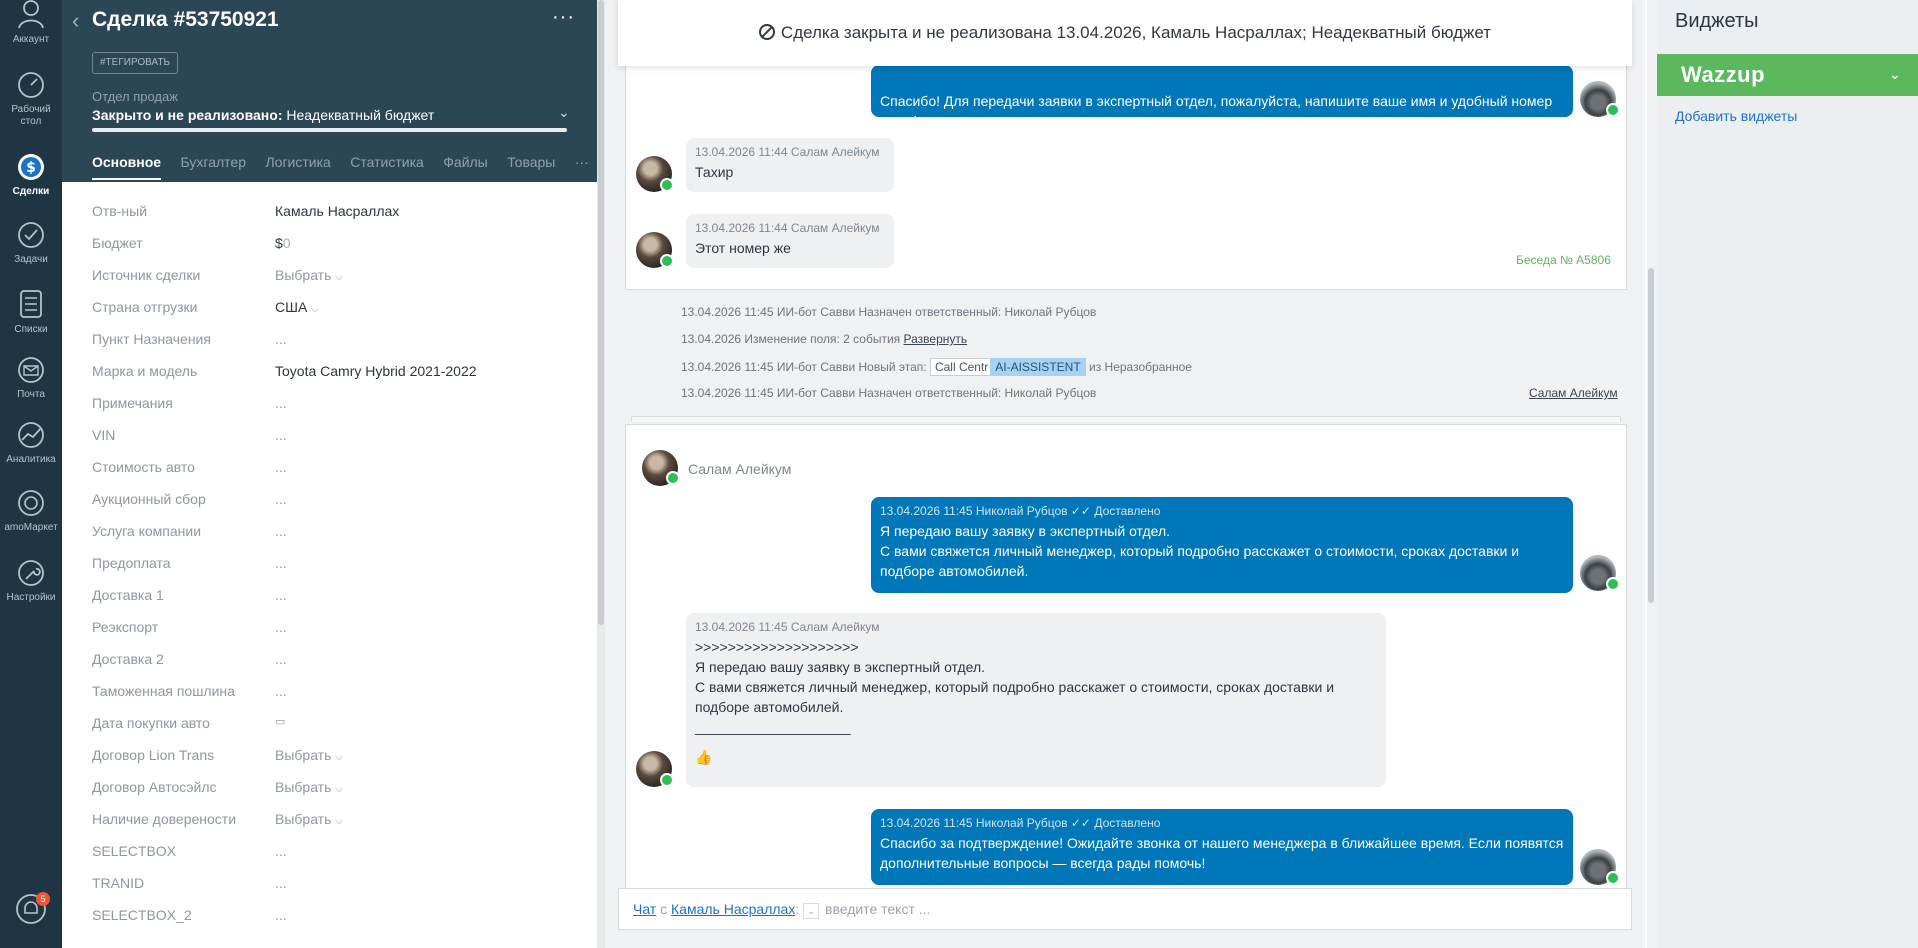 This screenshot has height=948, width=1918. Describe the element at coordinates (31, 99) in the screenshot. I see `nav-dashboard: Рабочий стол` at that location.